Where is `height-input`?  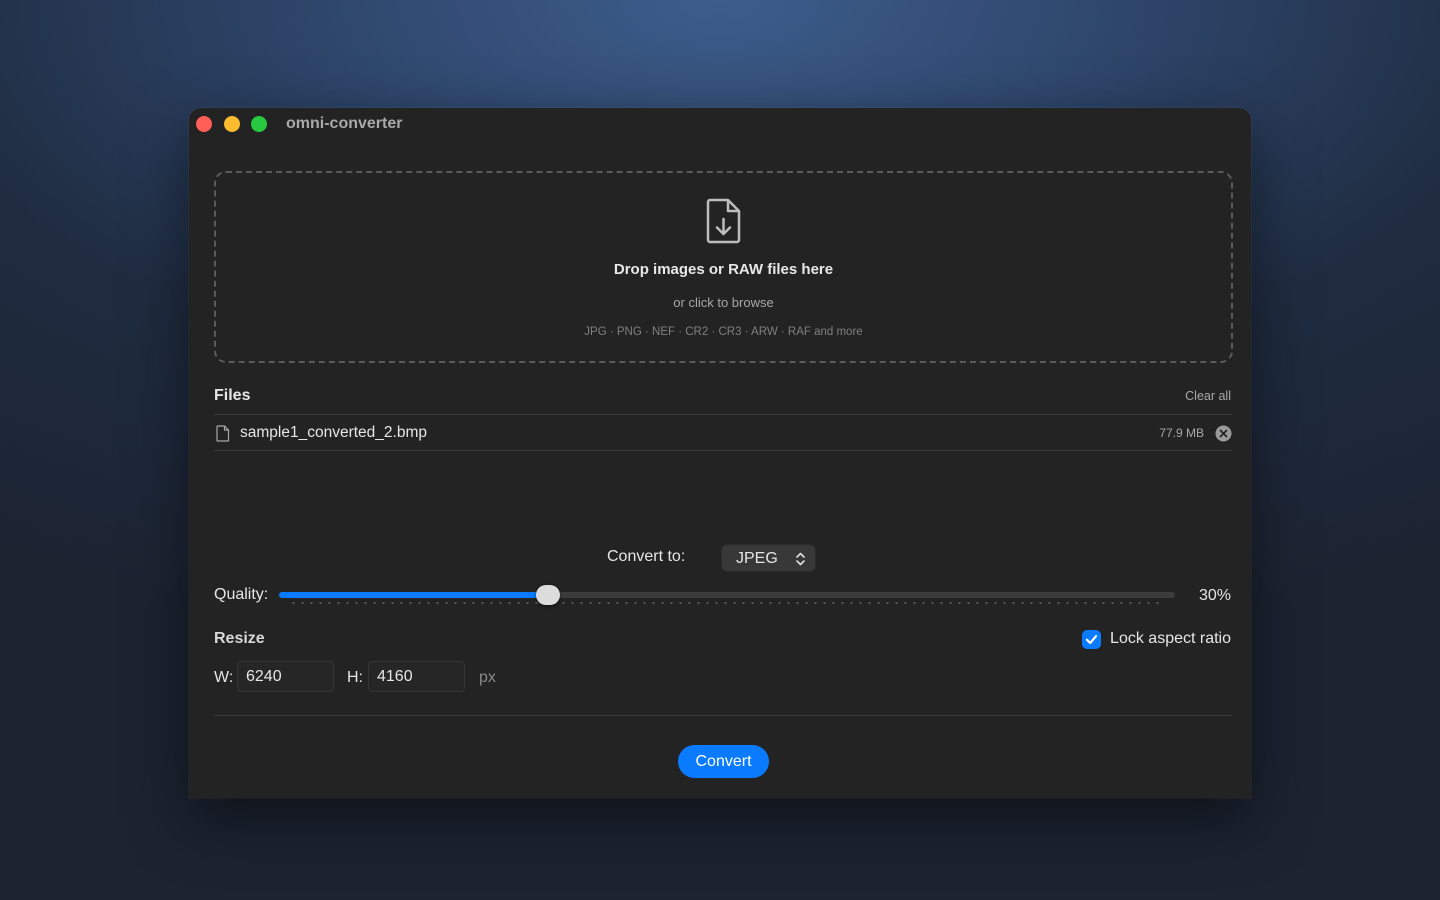 height-input is located at coordinates (416, 676).